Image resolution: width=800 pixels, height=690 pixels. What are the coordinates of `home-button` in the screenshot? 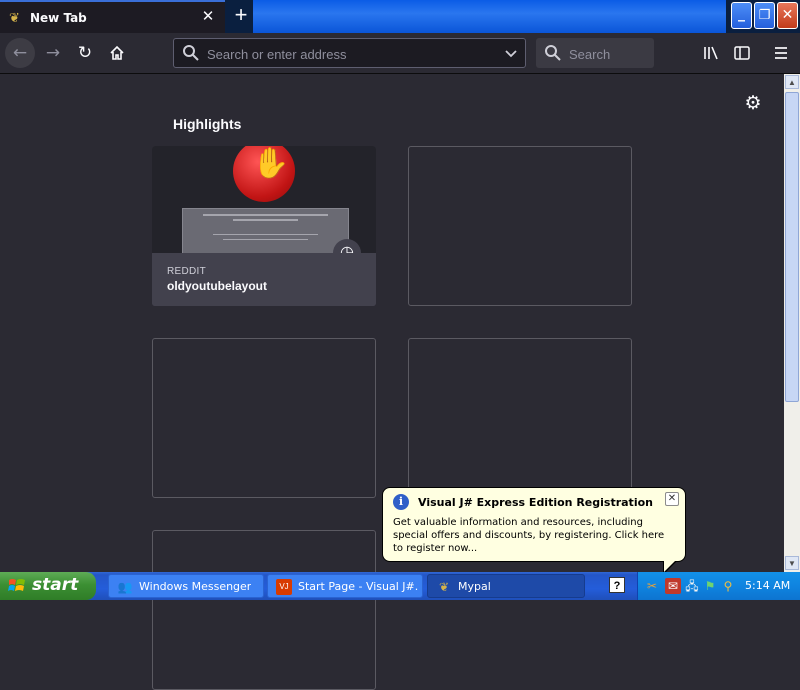 It's located at (117, 53).